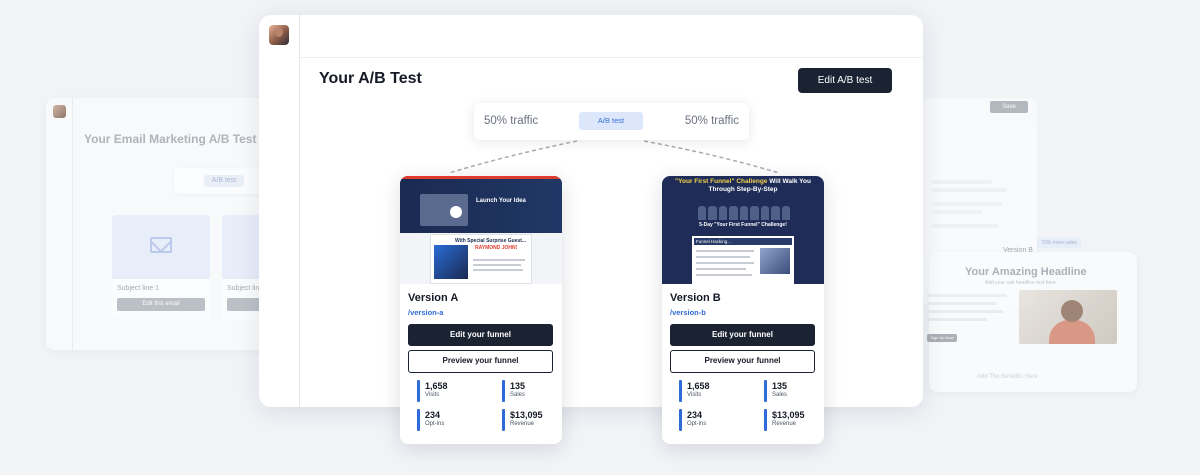 The height and width of the screenshot is (475, 1200). I want to click on traffic-split-bar: 50% traffic A/B test 50% traffic, so click(611, 121).